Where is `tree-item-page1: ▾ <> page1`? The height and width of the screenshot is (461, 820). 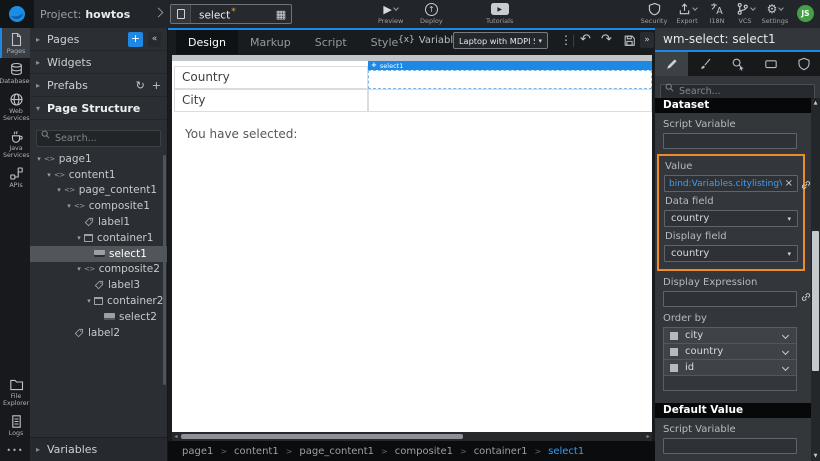 tree-item-page1: ▾ <> page1 is located at coordinates (98, 159).